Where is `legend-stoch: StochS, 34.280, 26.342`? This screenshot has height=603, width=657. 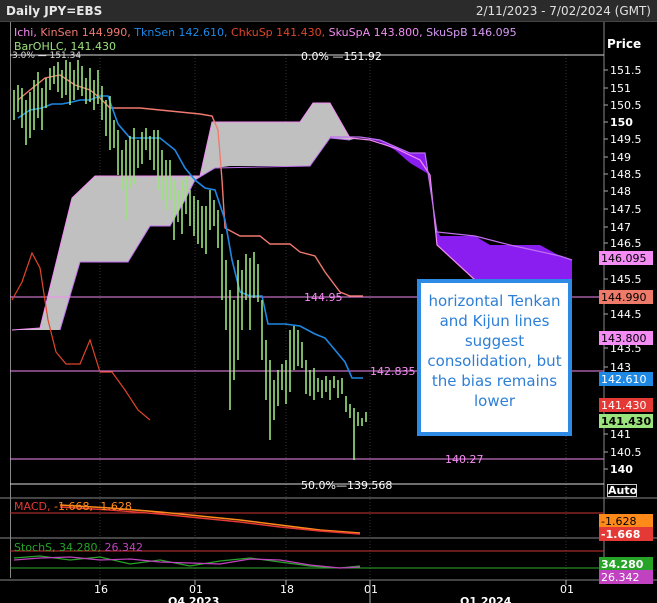
legend-stoch: StochS, 34.280, 26.342 is located at coordinates (78, 547).